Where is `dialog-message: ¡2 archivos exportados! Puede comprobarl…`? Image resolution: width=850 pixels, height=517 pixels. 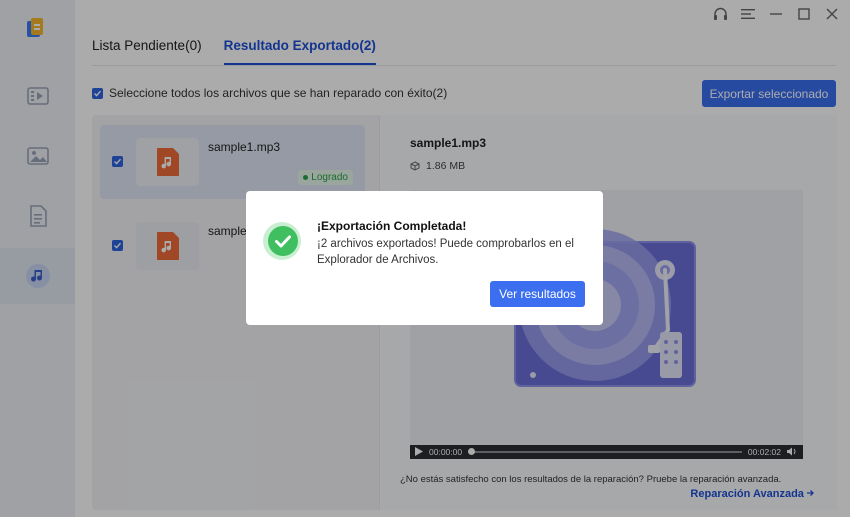
dialog-message: ¡2 archivos exportados! Puede comprobarl… is located at coordinates (445, 252).